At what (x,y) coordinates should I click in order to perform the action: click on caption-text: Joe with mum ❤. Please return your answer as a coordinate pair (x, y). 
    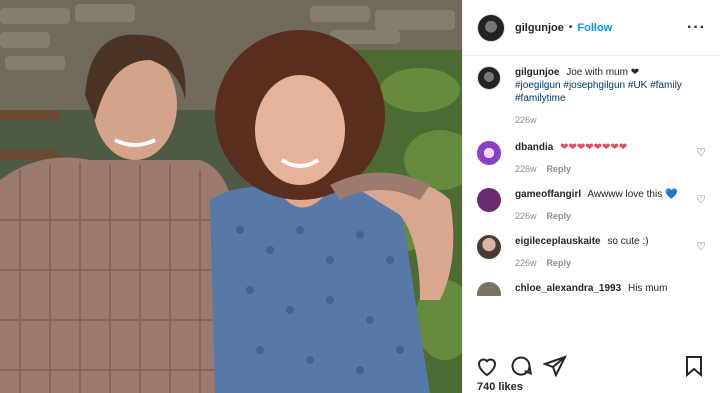
    Looking at the image, I should click on (601, 72).